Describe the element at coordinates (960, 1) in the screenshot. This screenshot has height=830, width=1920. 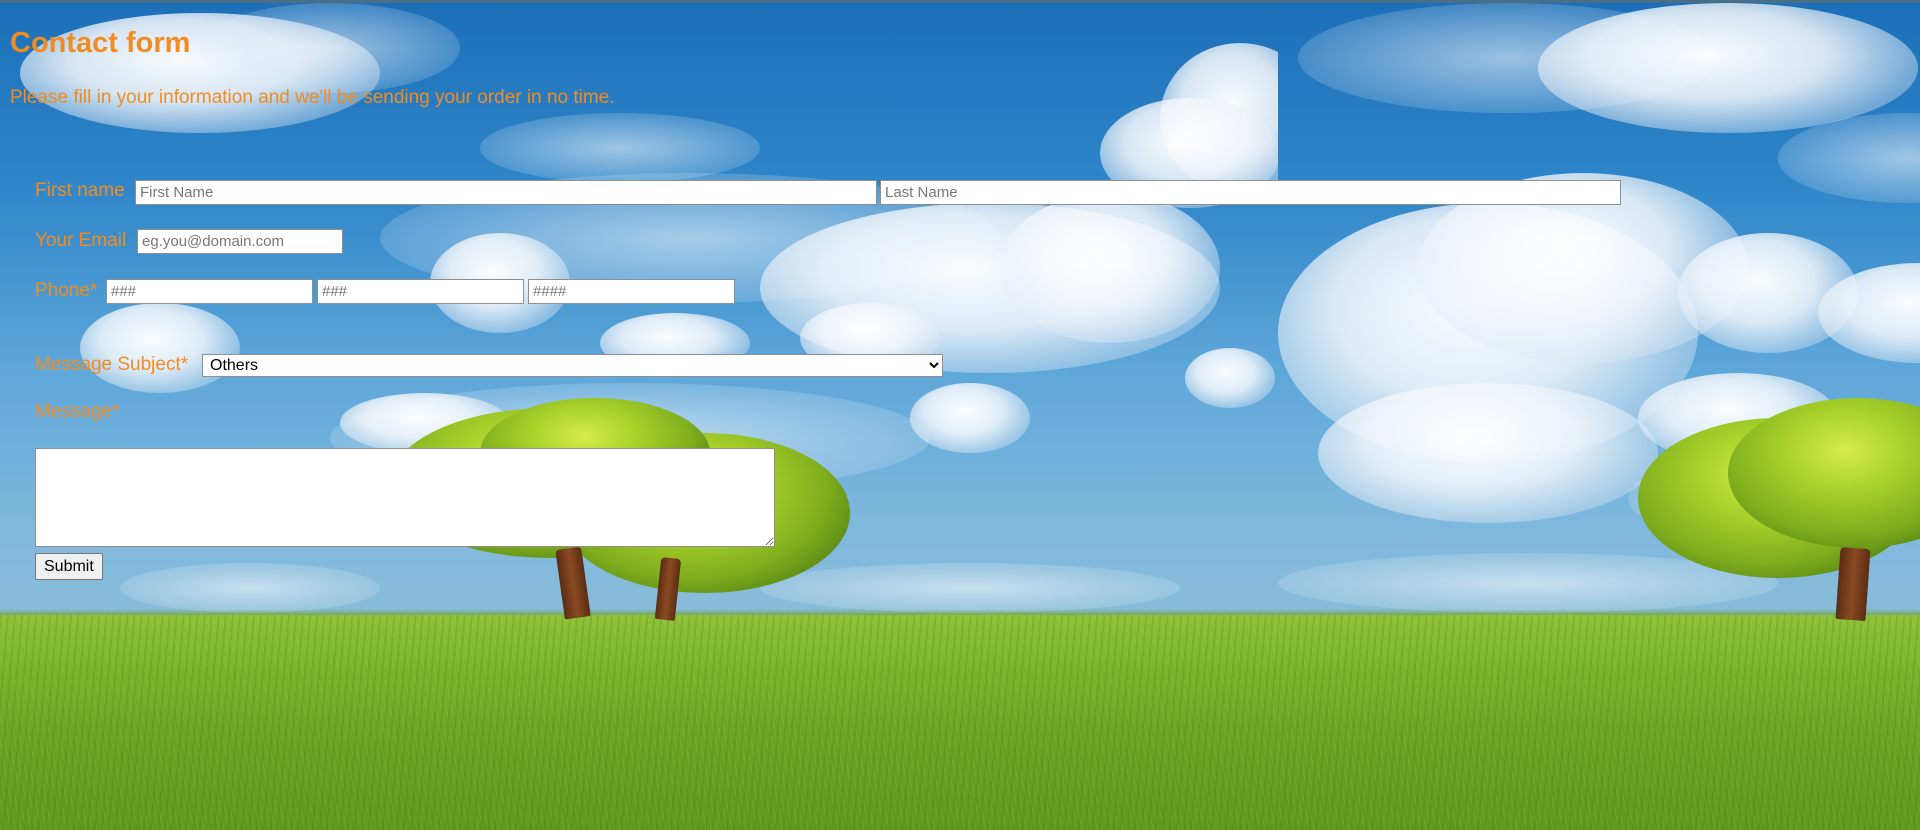
I see `top-border` at that location.